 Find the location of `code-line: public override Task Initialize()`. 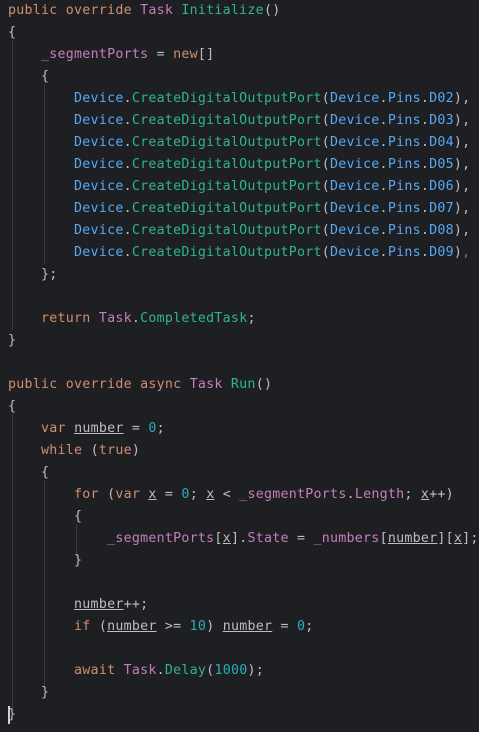

code-line: public override Task Initialize() is located at coordinates (144, 11).